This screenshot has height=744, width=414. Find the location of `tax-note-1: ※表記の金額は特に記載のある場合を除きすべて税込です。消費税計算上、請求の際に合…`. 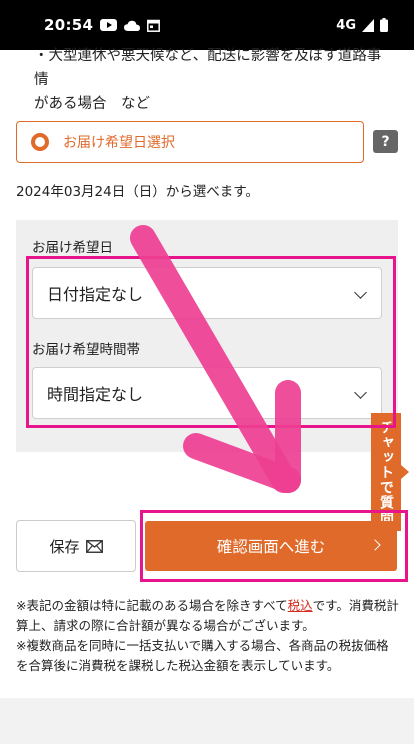

tax-note-1: ※表記の金額は特に記載のある場合を除きすべて税込です。消費税計算上、請求の際に合… is located at coordinates (208, 616).